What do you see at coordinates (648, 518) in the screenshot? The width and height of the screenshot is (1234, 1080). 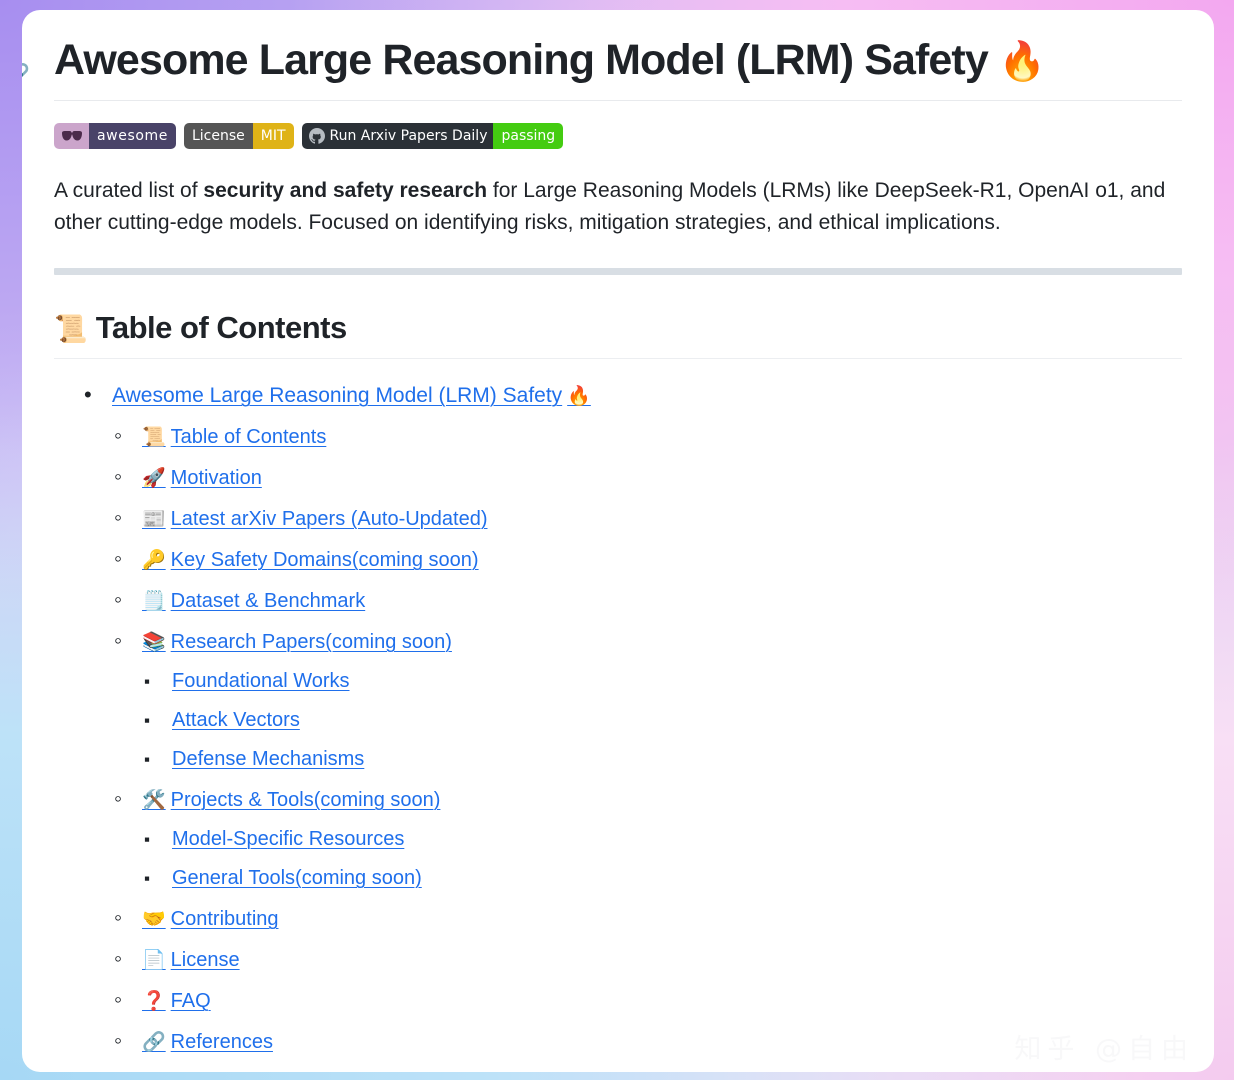 I see `list-item: 📰Latest arXiv Papers (Auto-Updated)` at bounding box center [648, 518].